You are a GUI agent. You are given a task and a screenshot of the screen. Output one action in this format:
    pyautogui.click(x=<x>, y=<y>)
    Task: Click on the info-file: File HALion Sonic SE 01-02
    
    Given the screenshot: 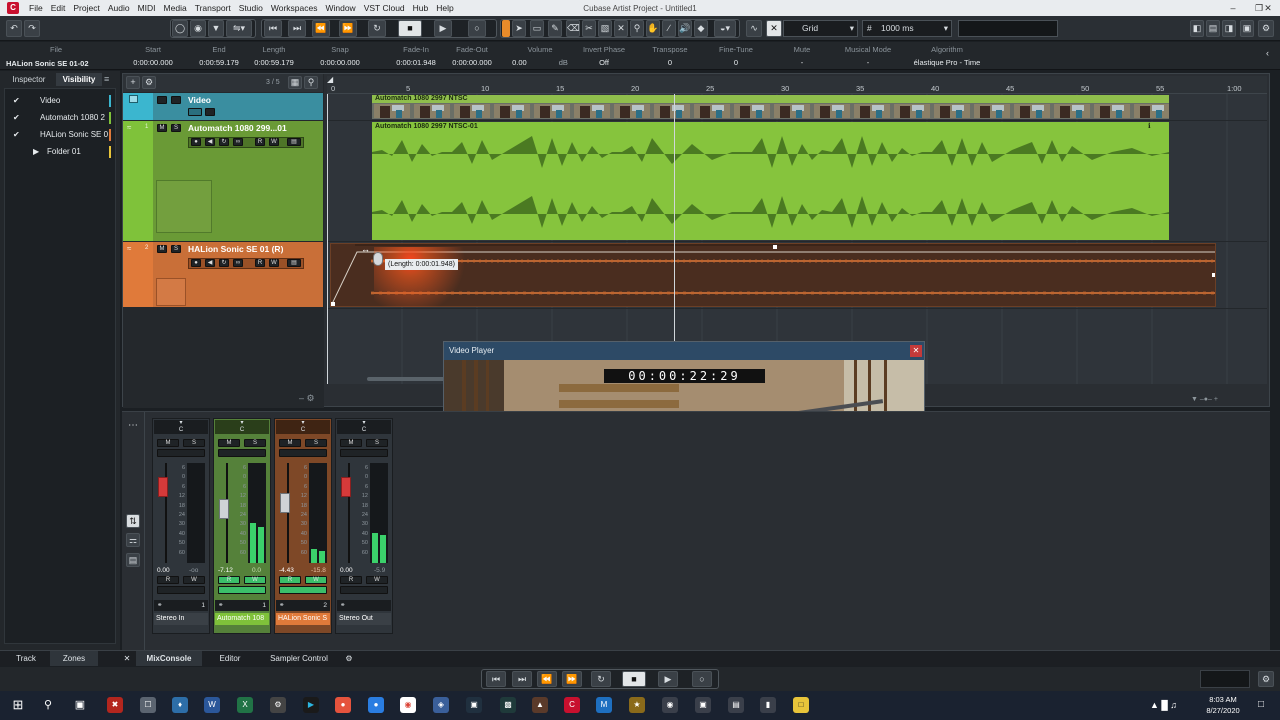 What is the action you would take?
    pyautogui.click(x=56, y=56)
    